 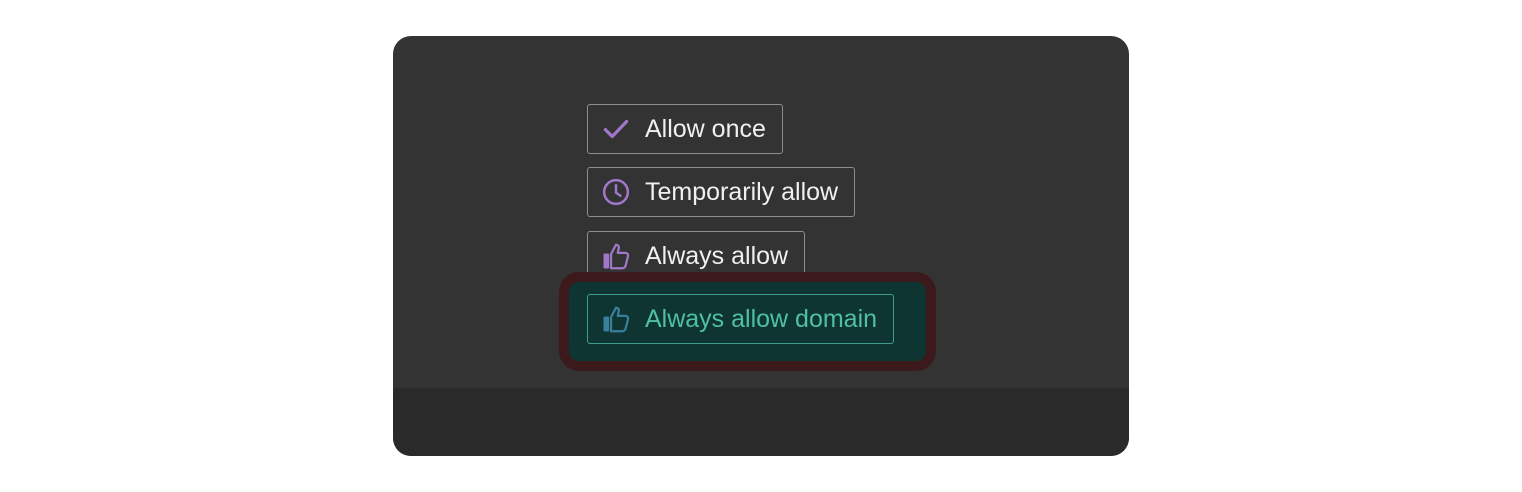 I want to click on always-allow-domain-button: Always allow domain, so click(x=741, y=319).